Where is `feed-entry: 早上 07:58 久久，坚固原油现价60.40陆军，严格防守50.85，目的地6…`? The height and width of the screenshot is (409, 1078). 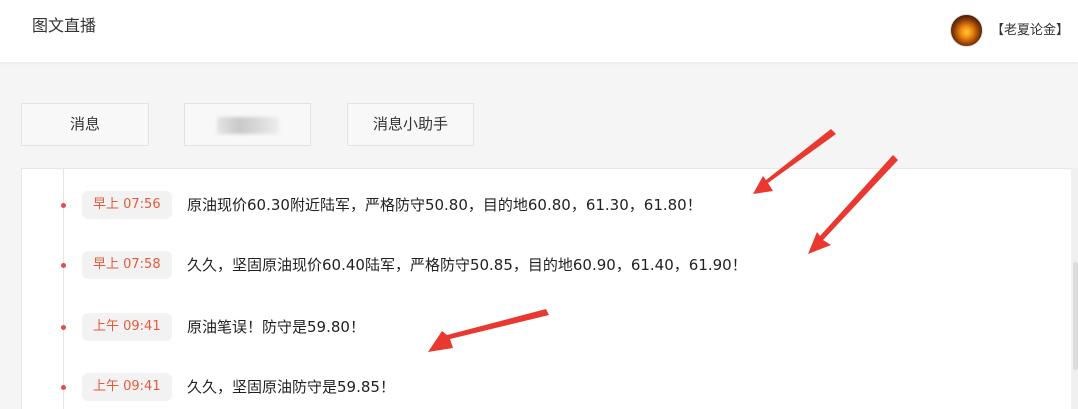
feed-entry: 早上 07:58 久久，坚固原油现价60.40陆军，严格防守50.85，目的地6… is located at coordinates (542, 265).